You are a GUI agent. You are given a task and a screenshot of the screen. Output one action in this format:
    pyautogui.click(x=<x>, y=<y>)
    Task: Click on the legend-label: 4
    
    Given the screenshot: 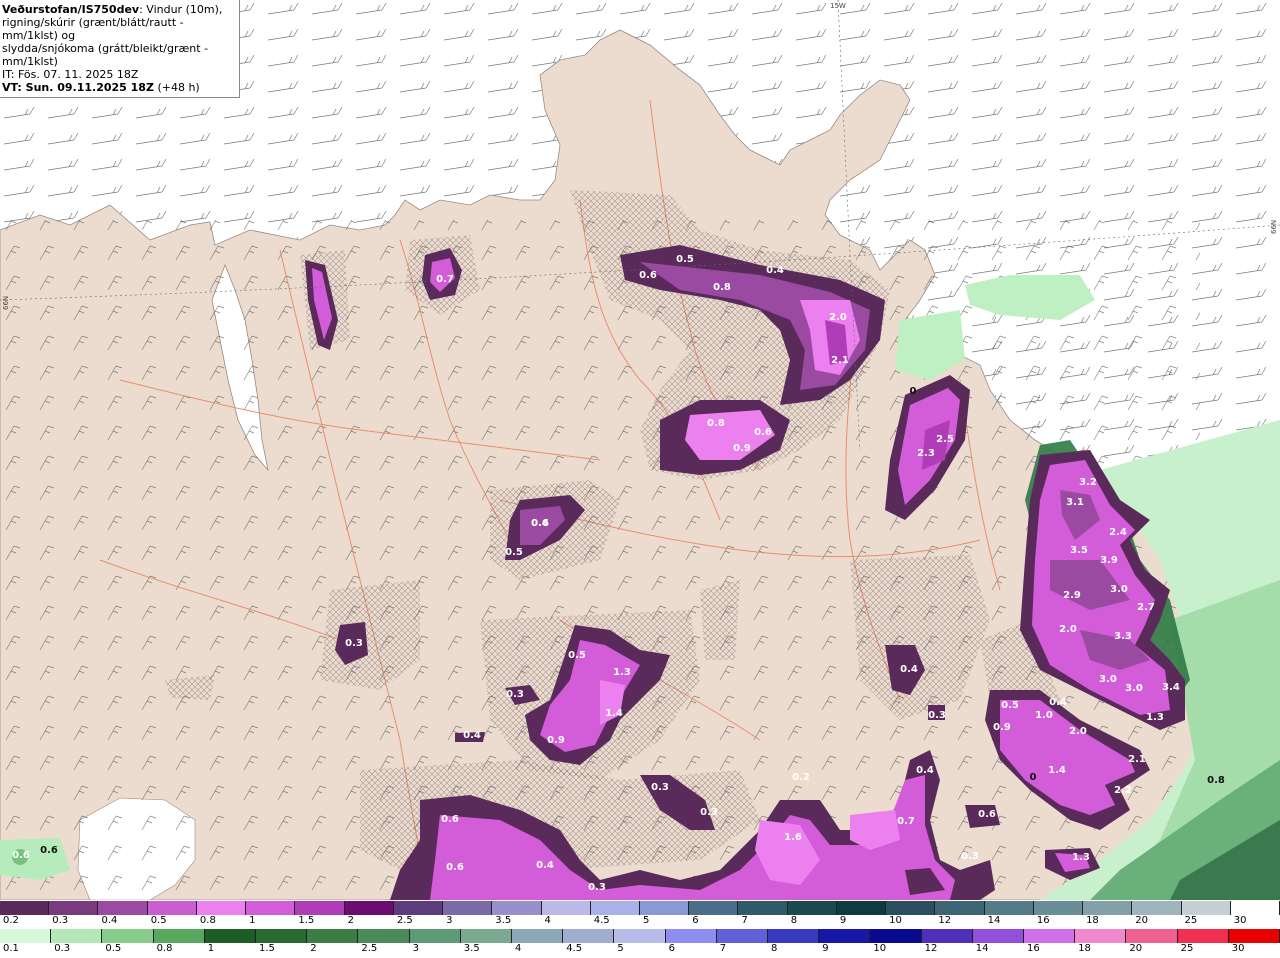 What is the action you would take?
    pyautogui.click(x=518, y=948)
    